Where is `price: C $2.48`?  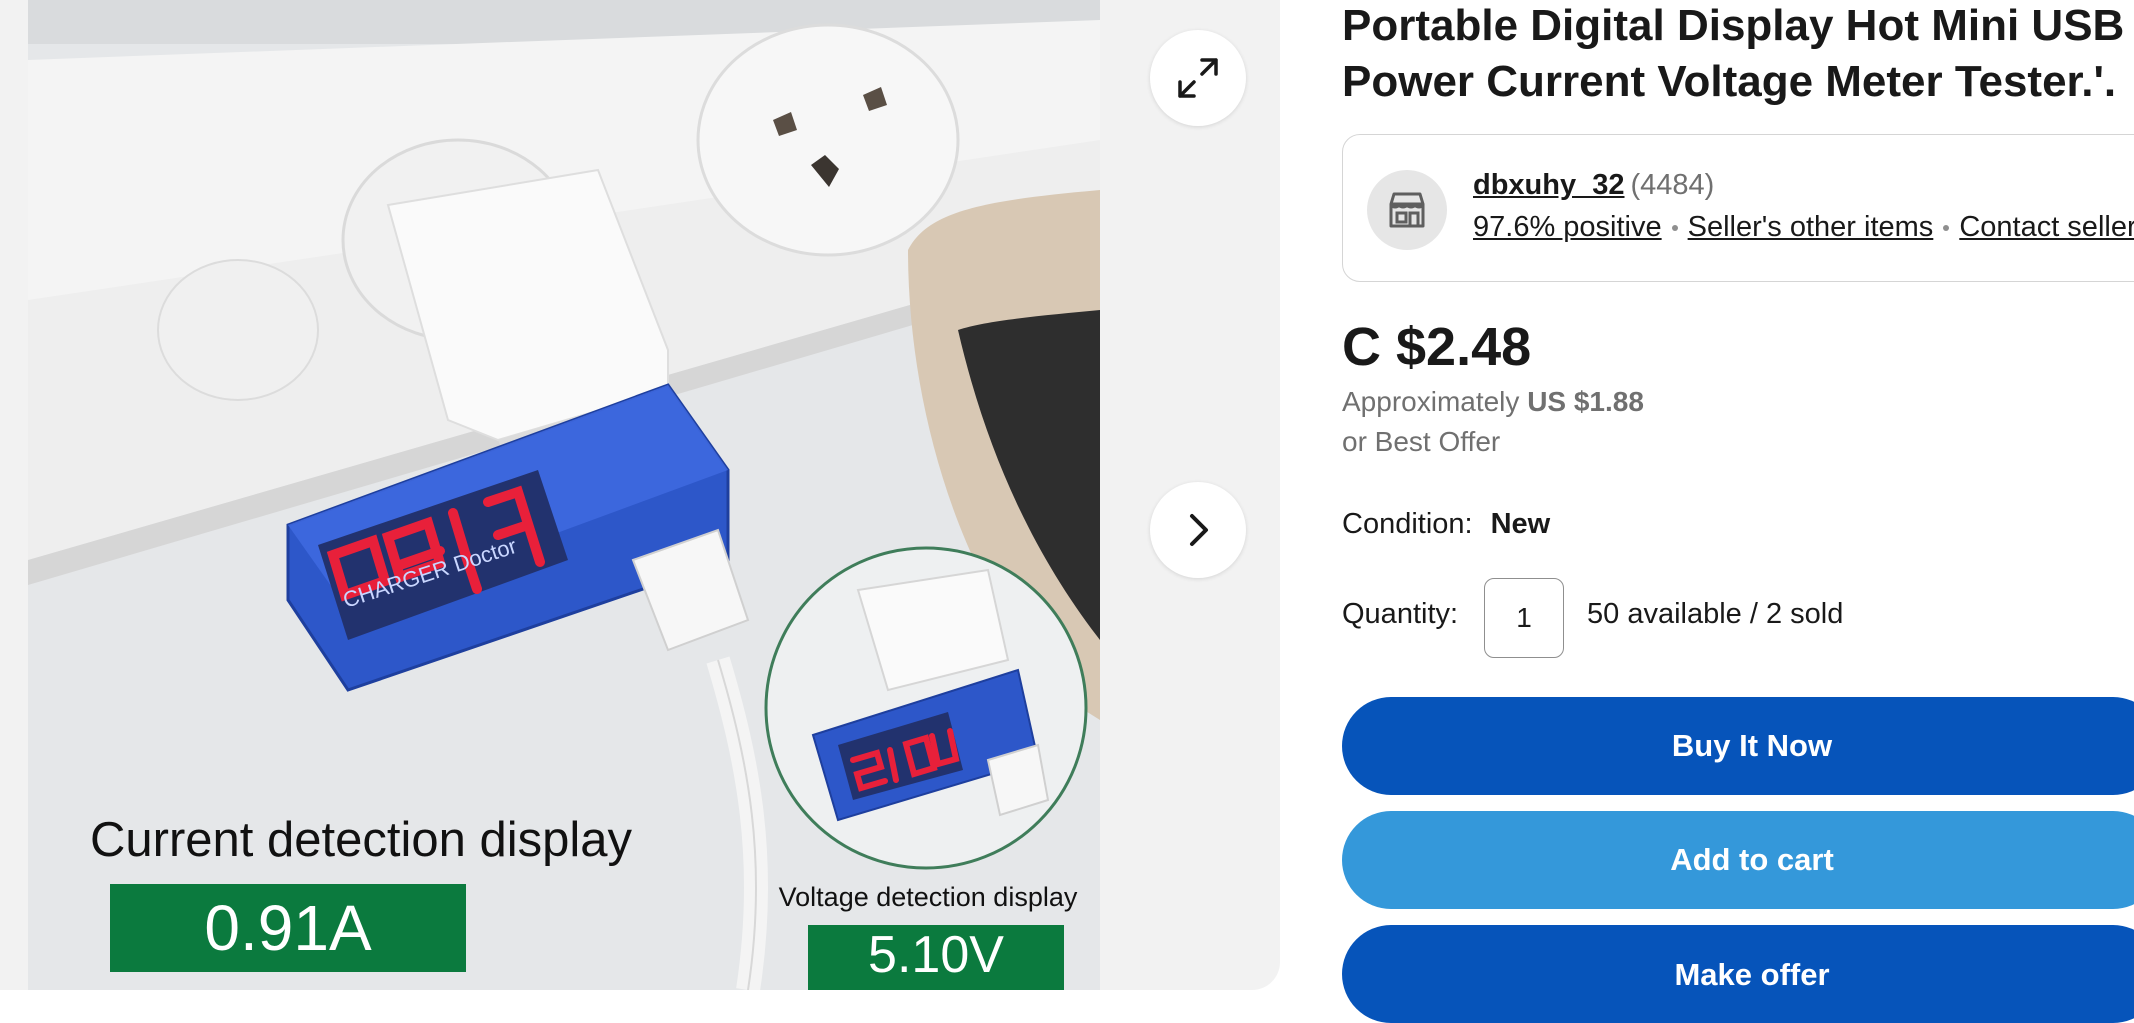
price: C $2.48 is located at coordinates (1437, 347).